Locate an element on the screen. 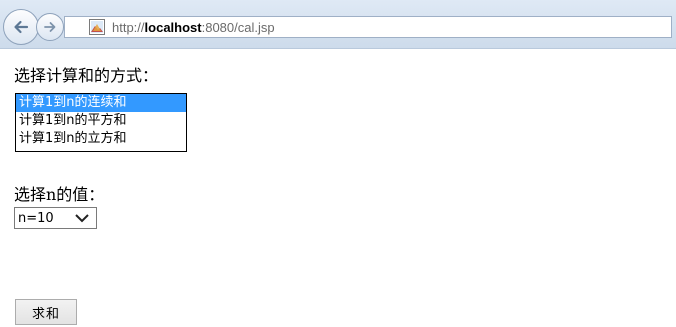 The image size is (676, 327). arrow-left-icon is located at coordinates (21, 27).